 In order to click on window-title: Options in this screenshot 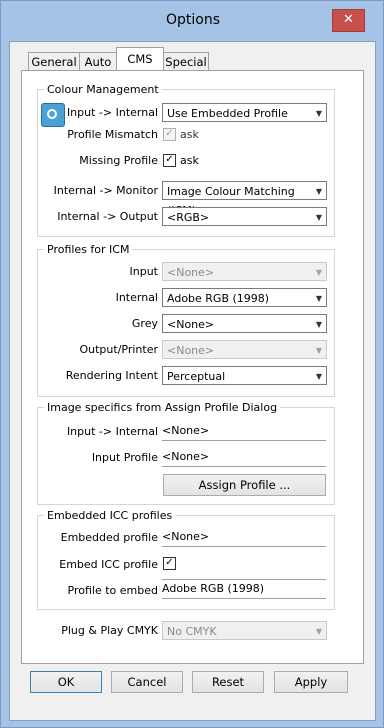, I will do `click(193, 20)`.